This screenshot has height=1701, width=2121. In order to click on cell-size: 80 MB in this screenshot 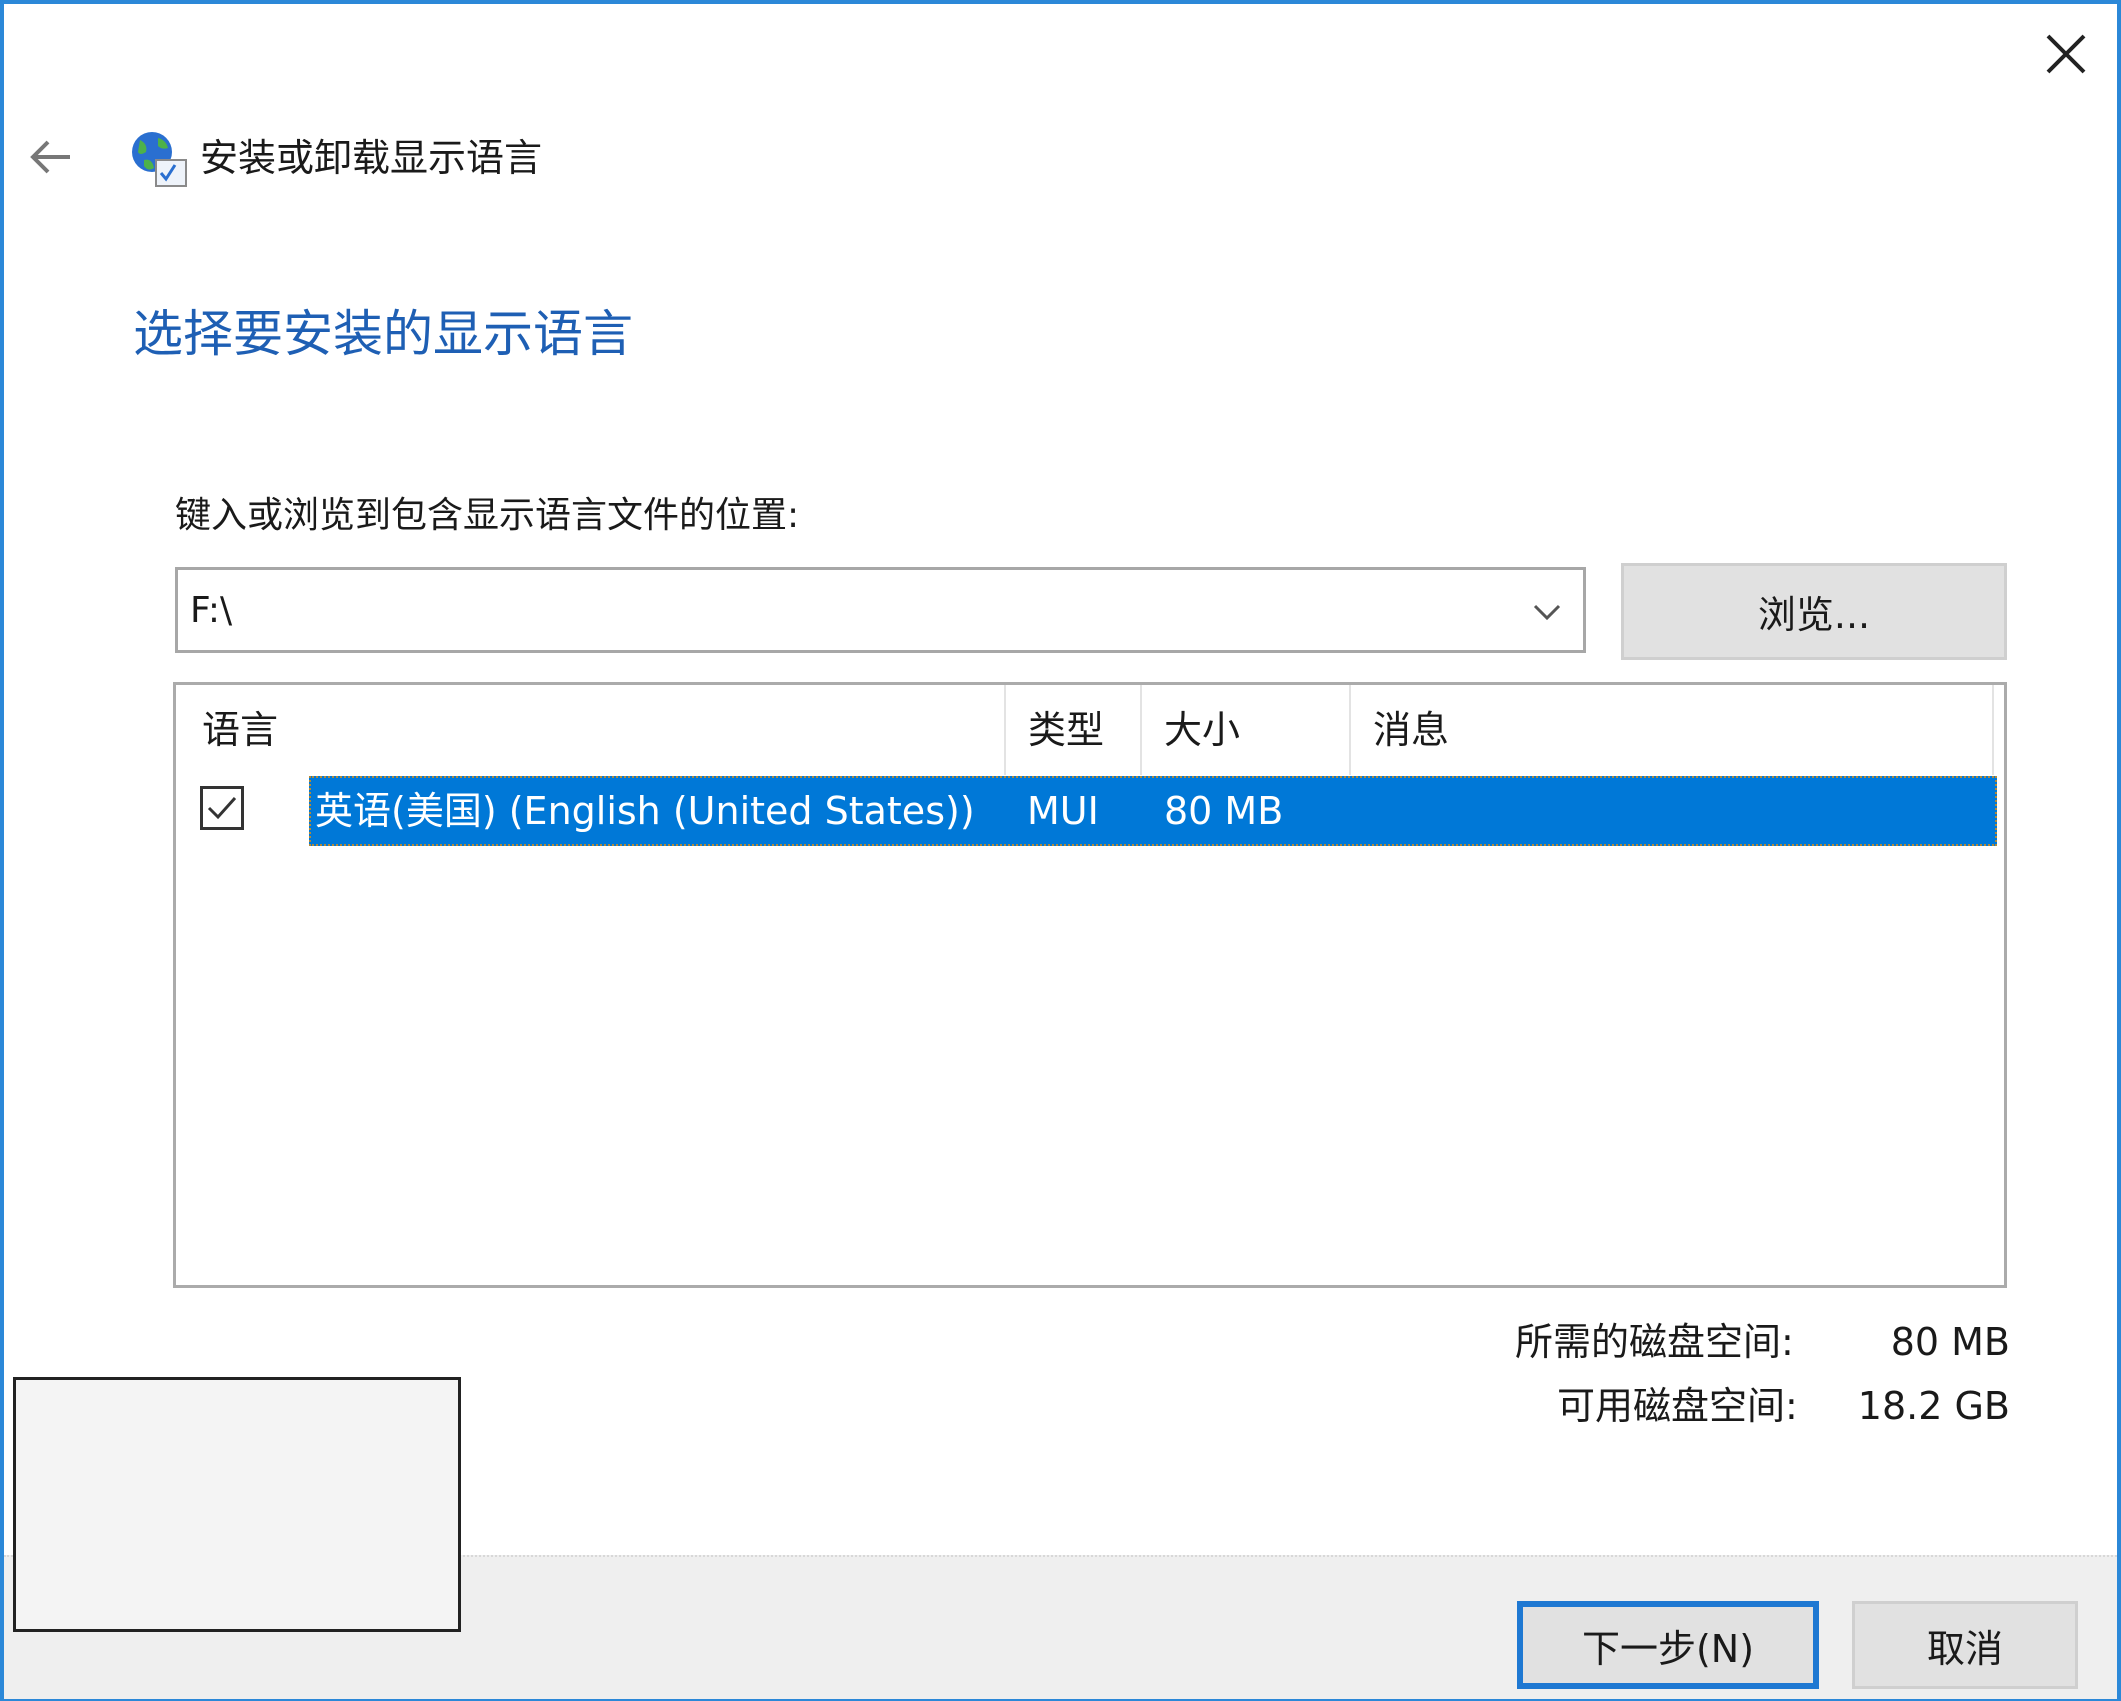, I will do `click(1224, 811)`.